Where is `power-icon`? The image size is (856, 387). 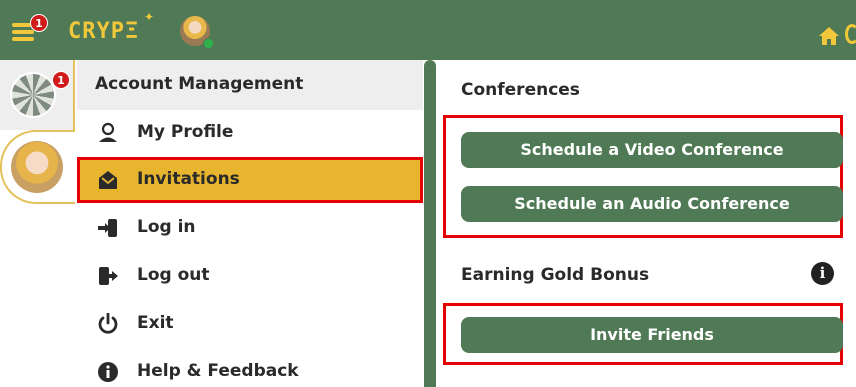
power-icon is located at coordinates (108, 323).